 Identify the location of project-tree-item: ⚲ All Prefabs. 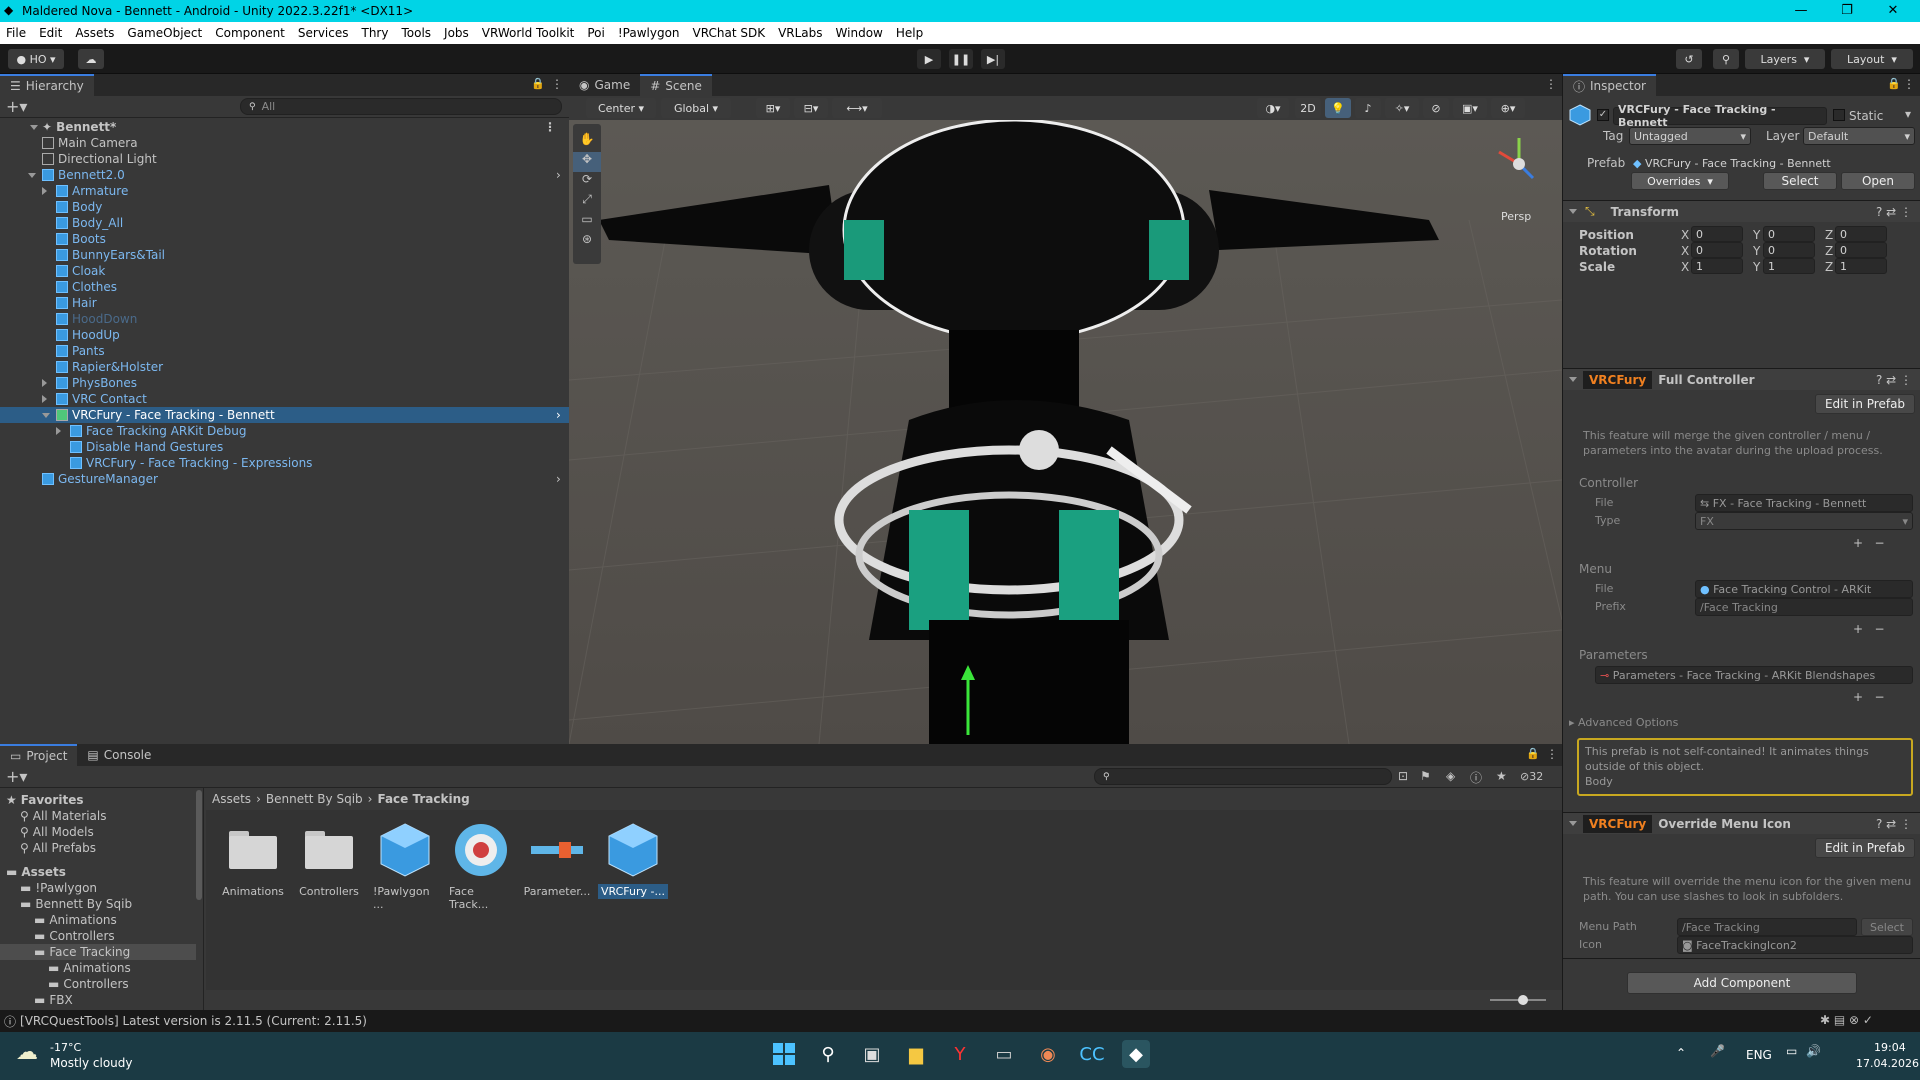
(98, 848).